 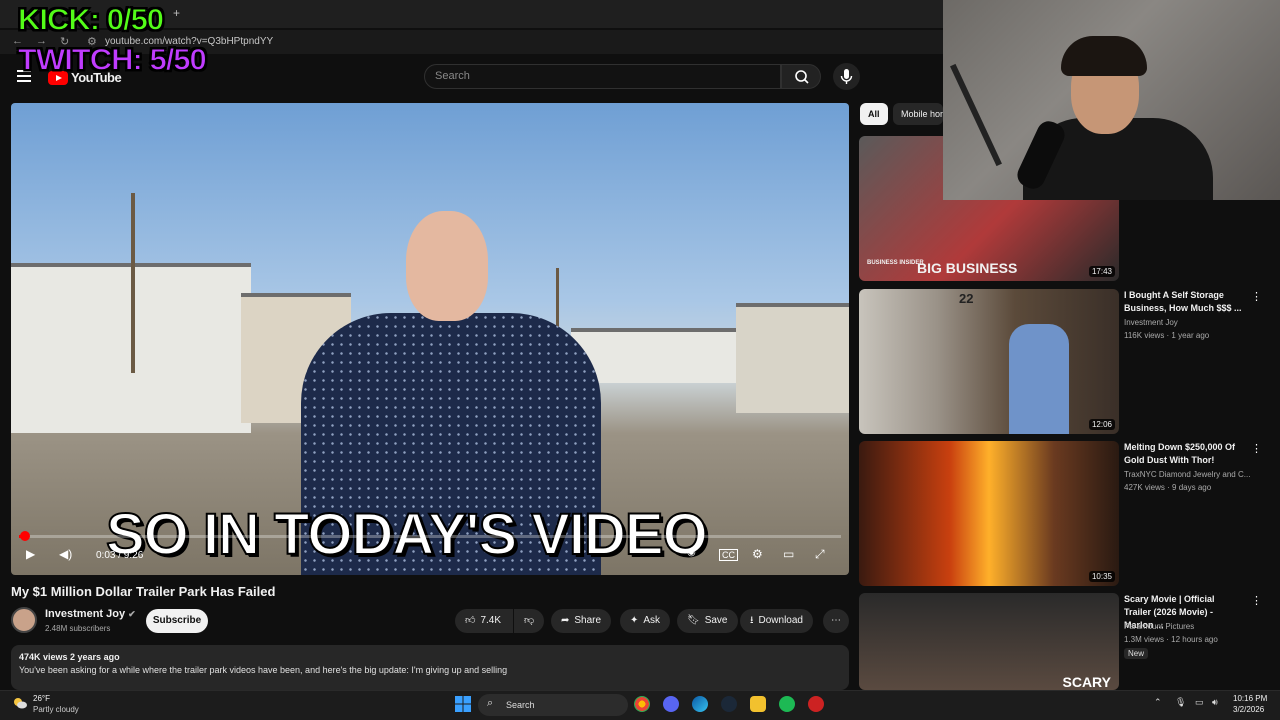 I want to click on spotify-icon, so click(x=787, y=704).